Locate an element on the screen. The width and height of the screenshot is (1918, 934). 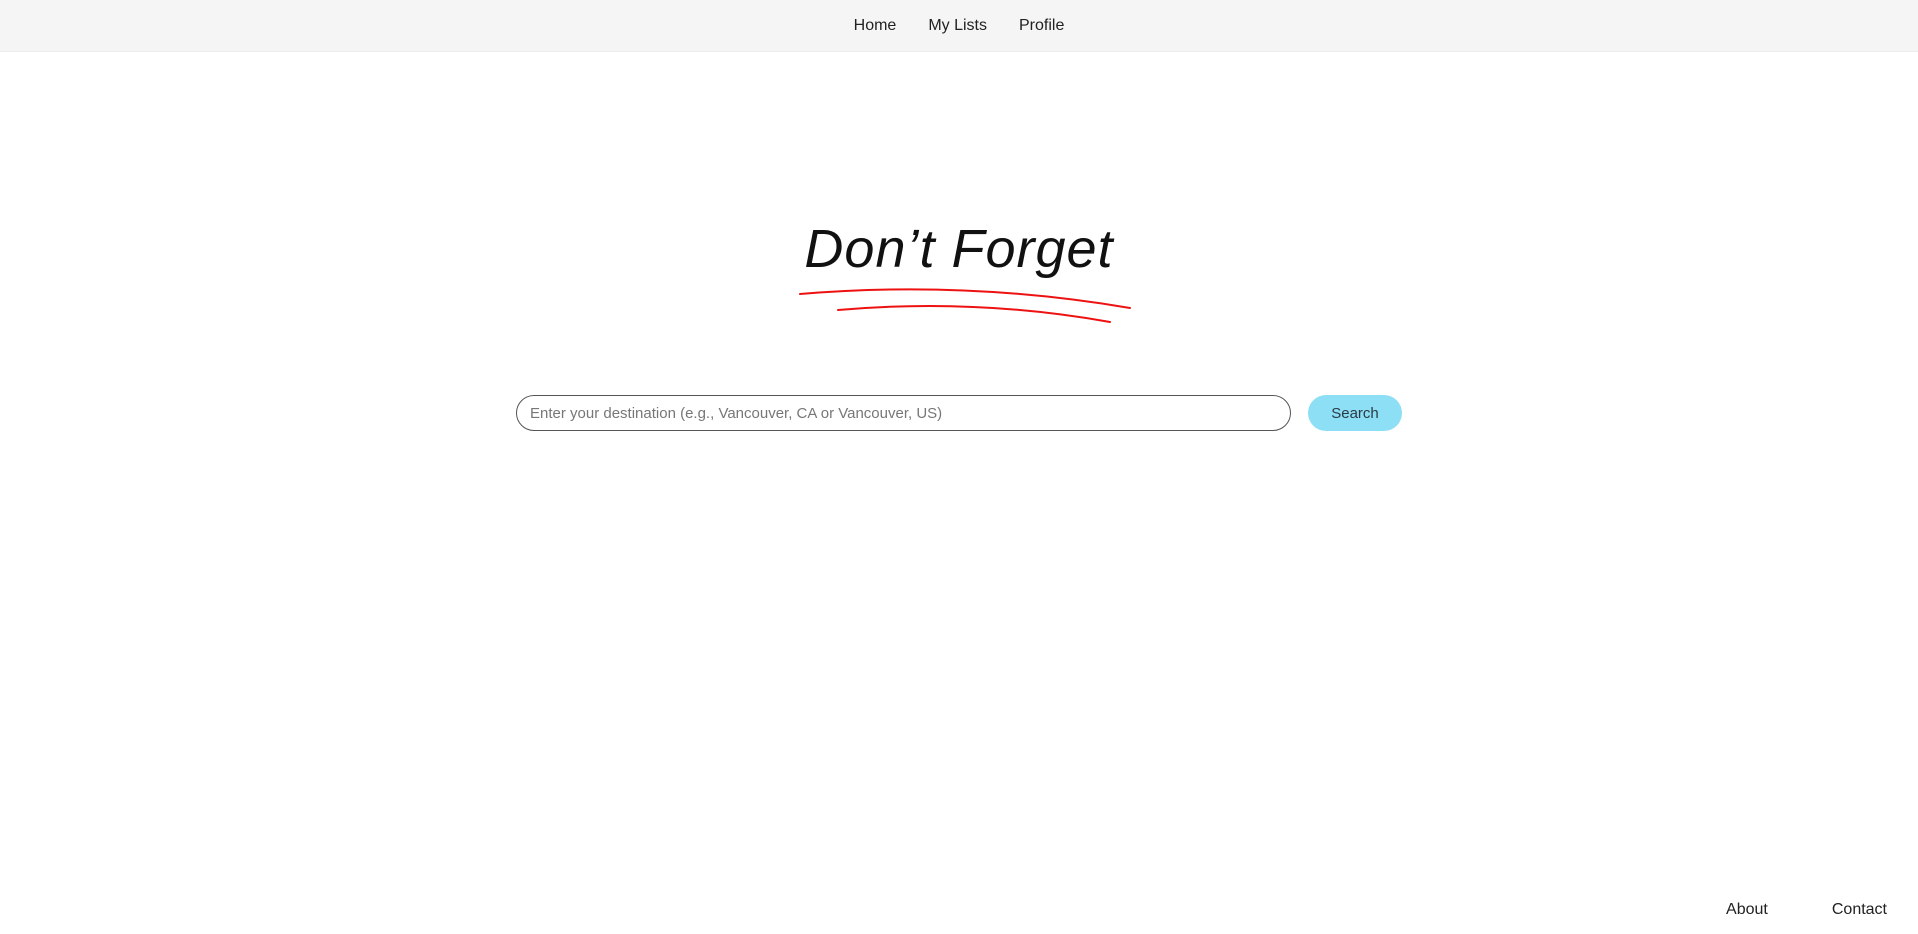
nav-home-link: Home is located at coordinates (875, 26).